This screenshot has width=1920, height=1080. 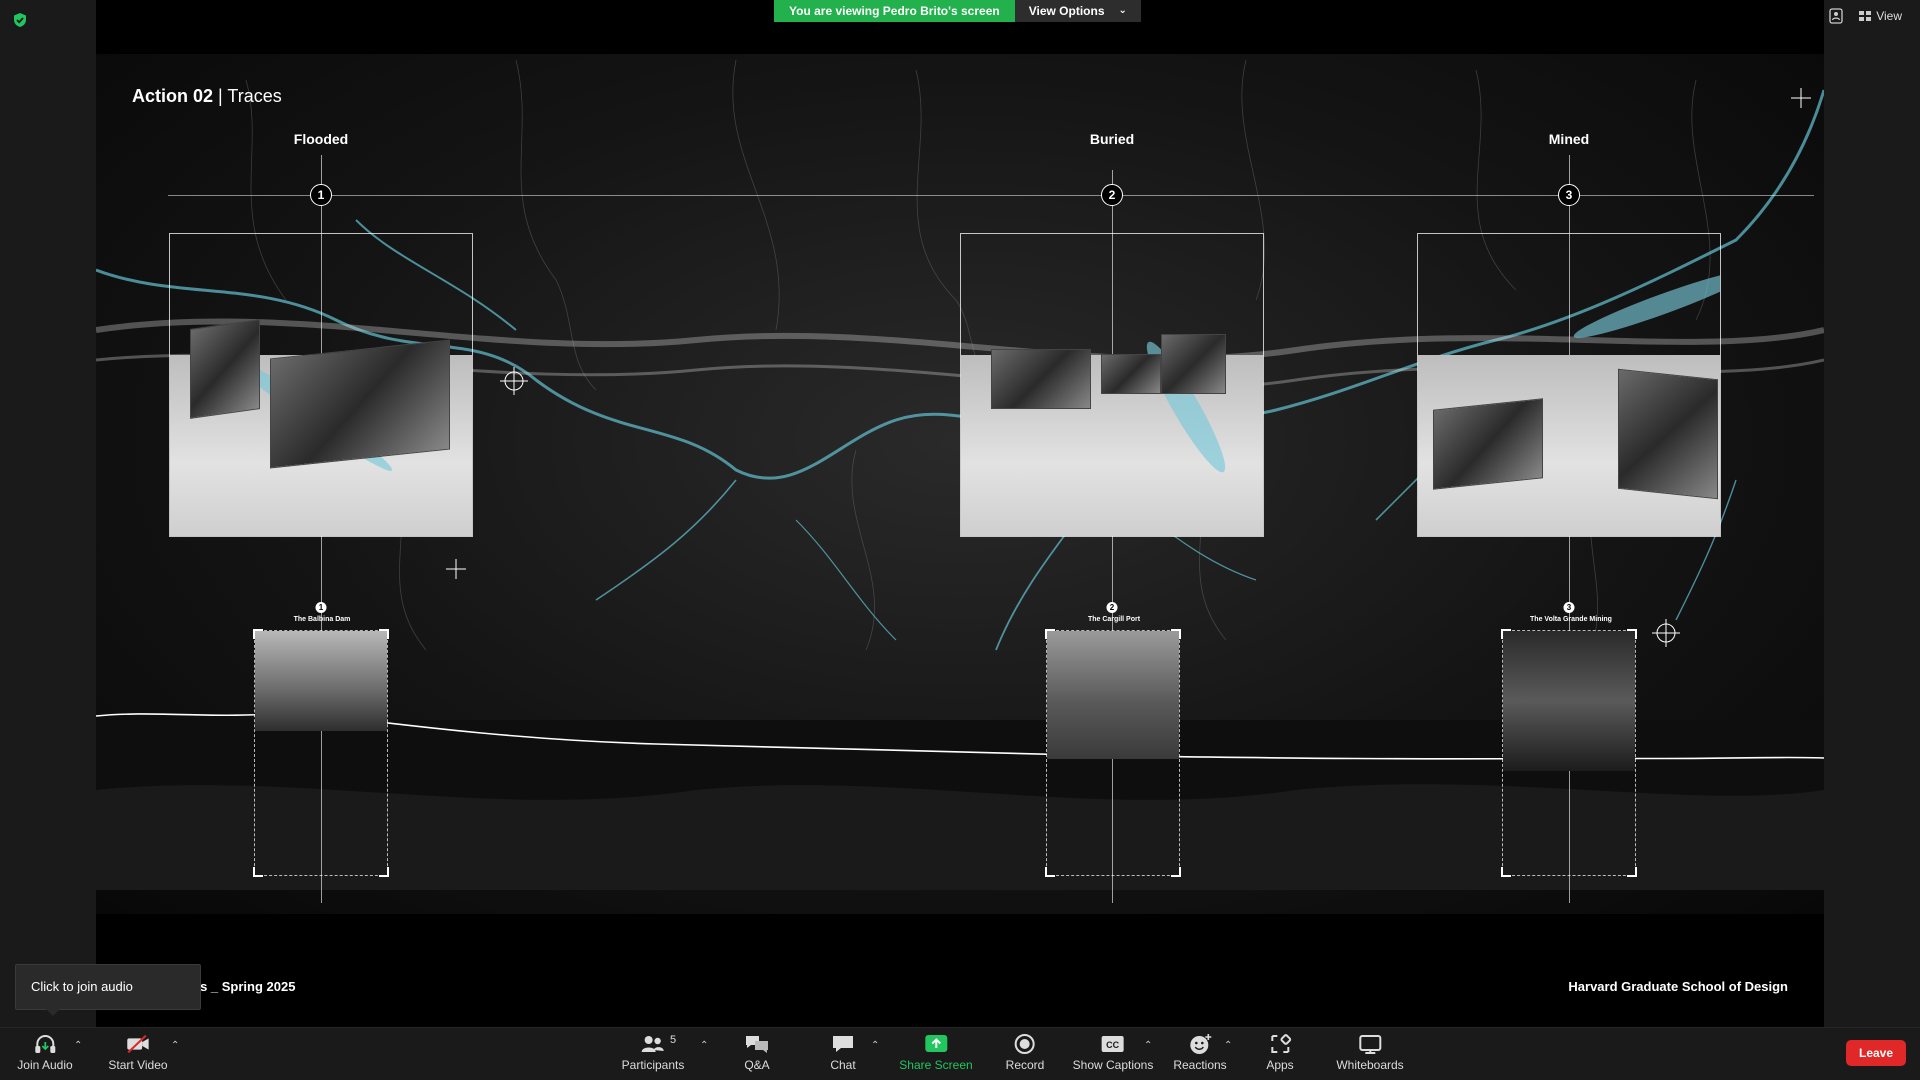 I want to click on column-3-number: 3, so click(x=1569, y=195).